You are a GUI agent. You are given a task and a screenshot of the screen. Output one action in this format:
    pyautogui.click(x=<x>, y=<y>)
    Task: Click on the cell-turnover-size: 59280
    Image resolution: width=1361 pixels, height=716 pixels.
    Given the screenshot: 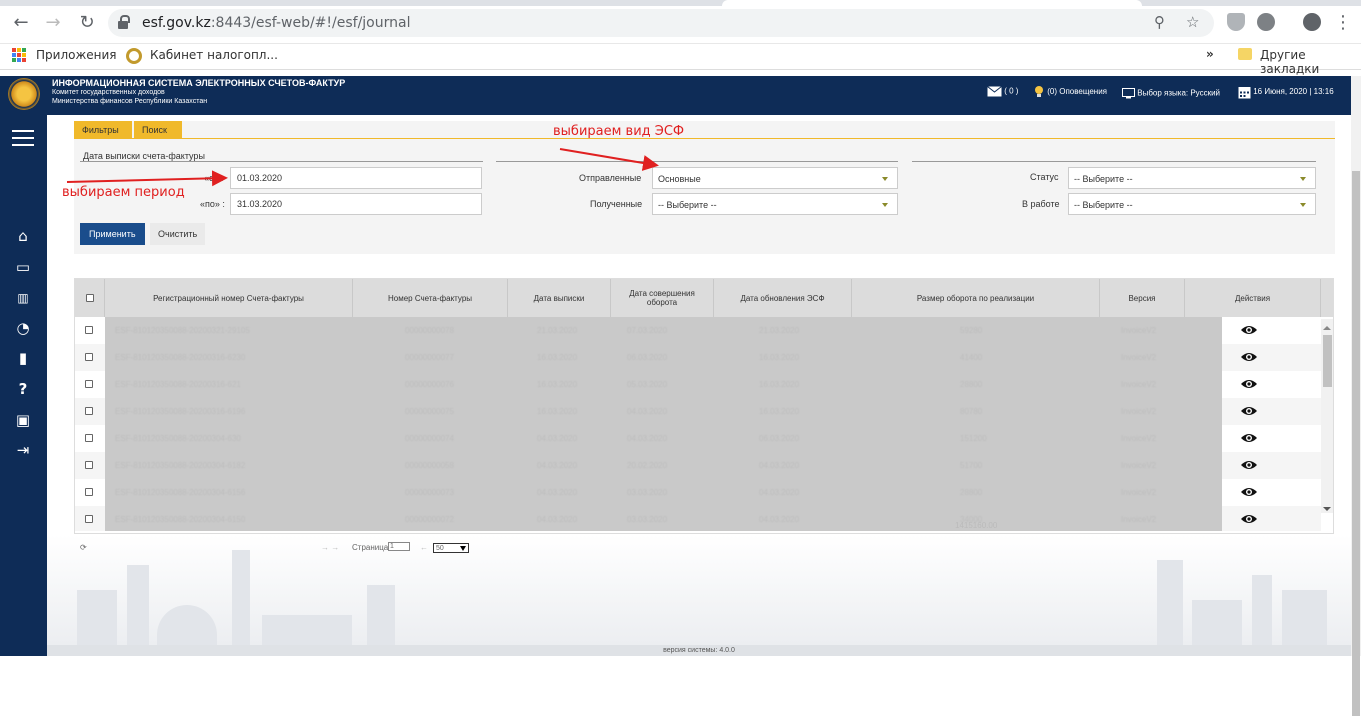 What is the action you would take?
    pyautogui.click(x=971, y=330)
    